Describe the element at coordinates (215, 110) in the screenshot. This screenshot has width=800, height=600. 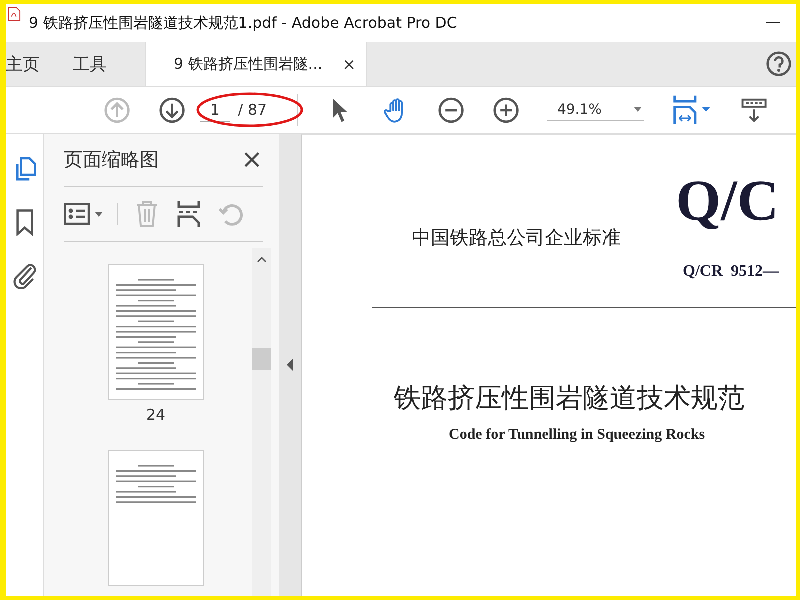
I see `page-number-field: 1` at that location.